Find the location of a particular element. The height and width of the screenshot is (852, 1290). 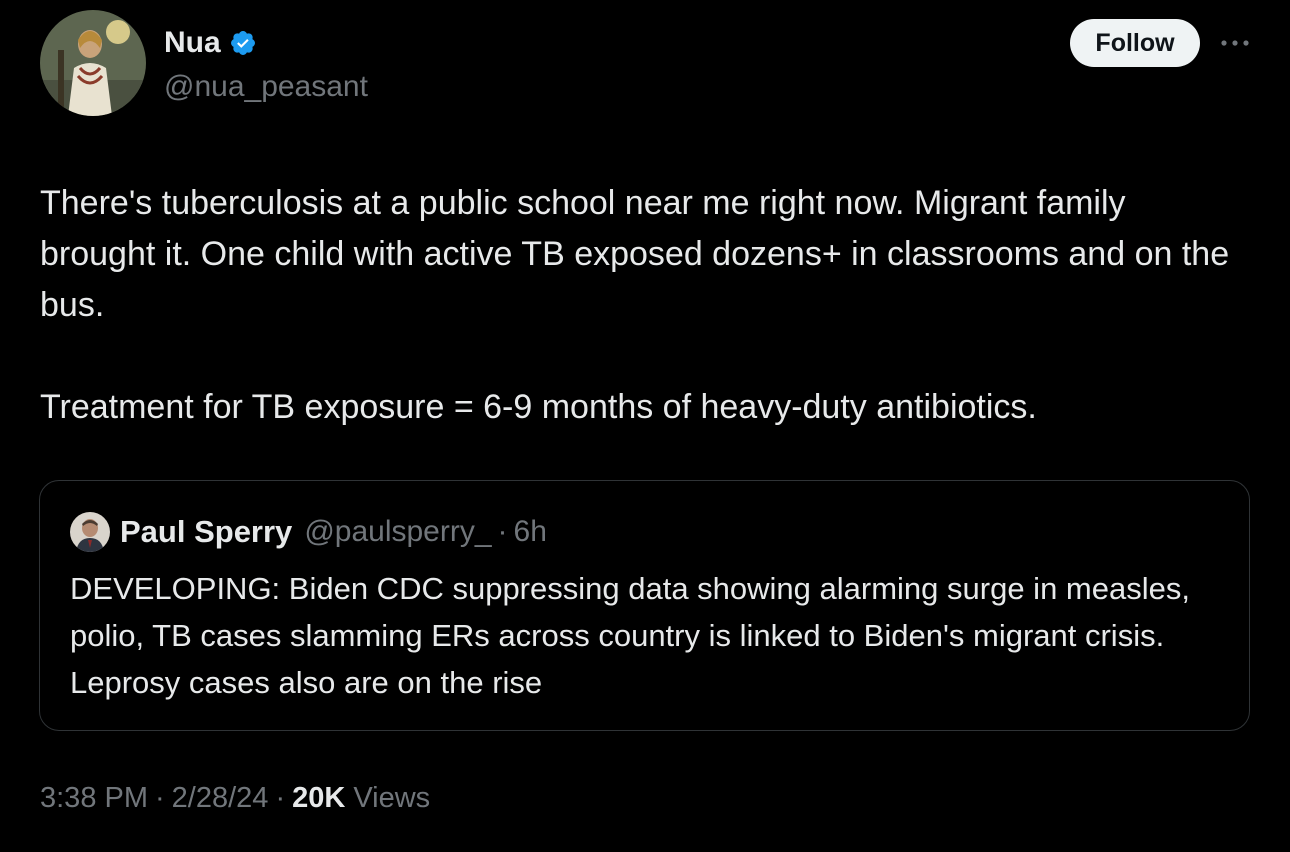

author-handle: @nua_peasant is located at coordinates (266, 87).